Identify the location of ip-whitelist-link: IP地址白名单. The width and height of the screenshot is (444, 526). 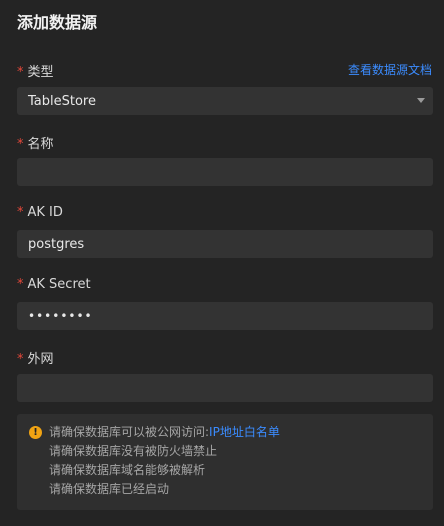
(244, 432).